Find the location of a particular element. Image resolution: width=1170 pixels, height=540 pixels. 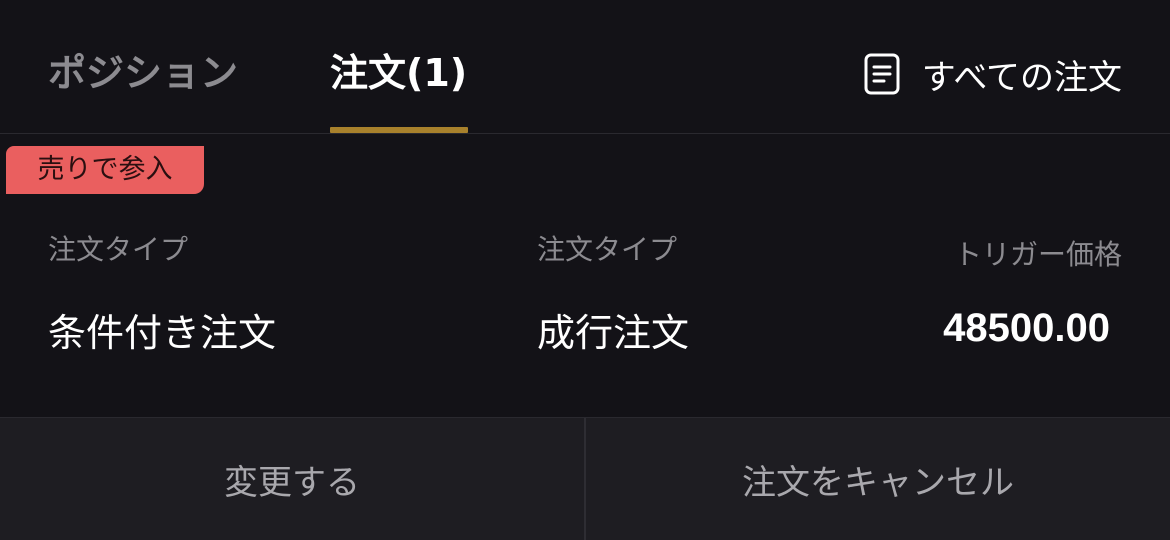

all-orders-button: すべての注文 is located at coordinates (993, 75).